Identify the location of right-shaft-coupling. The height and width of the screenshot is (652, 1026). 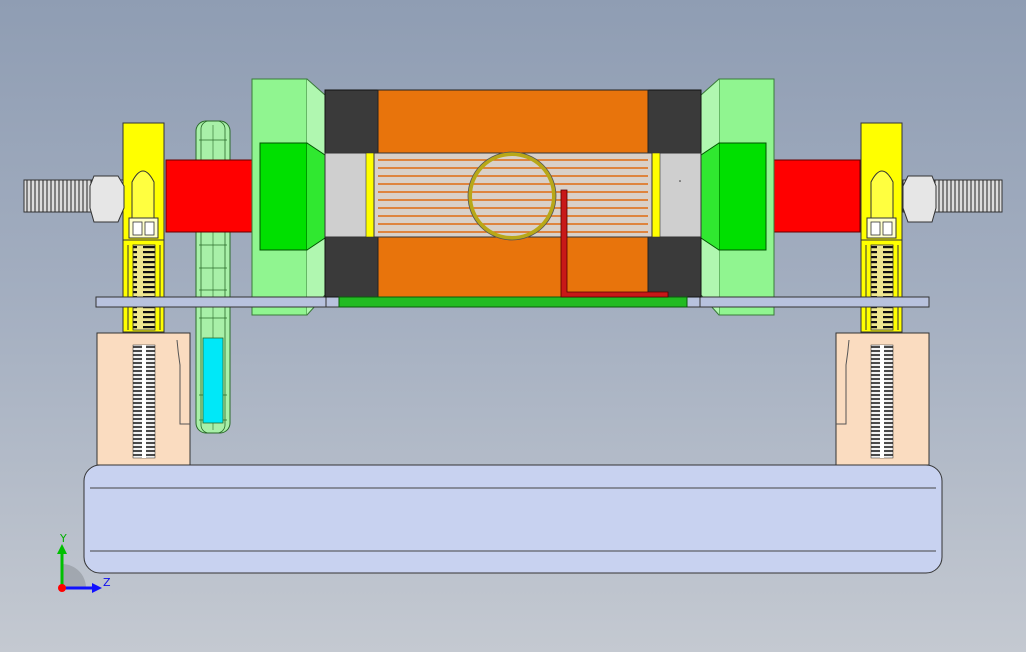
(813, 196).